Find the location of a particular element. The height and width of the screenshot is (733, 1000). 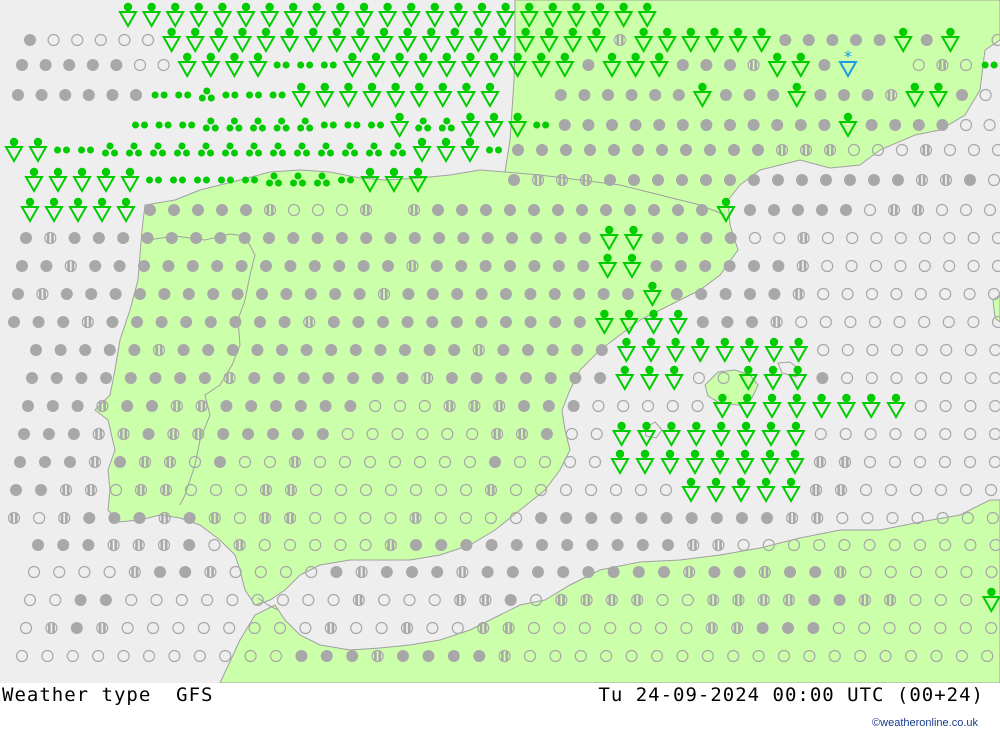

model-label: GFS is located at coordinates (195, 695).